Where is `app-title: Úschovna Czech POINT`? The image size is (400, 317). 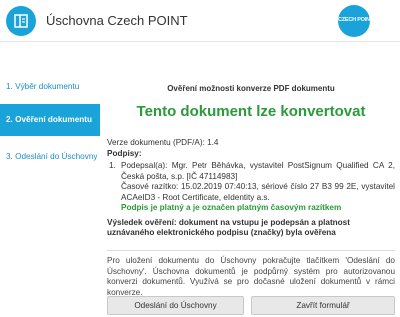
app-title: Úschovna Czech POINT is located at coordinates (117, 20).